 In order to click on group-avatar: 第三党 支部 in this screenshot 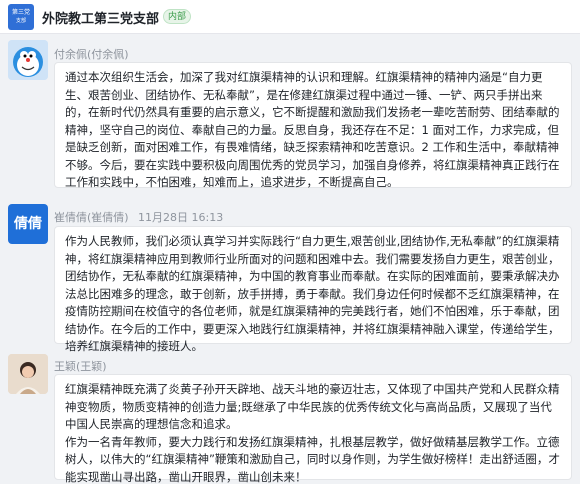, I will do `click(21, 17)`.